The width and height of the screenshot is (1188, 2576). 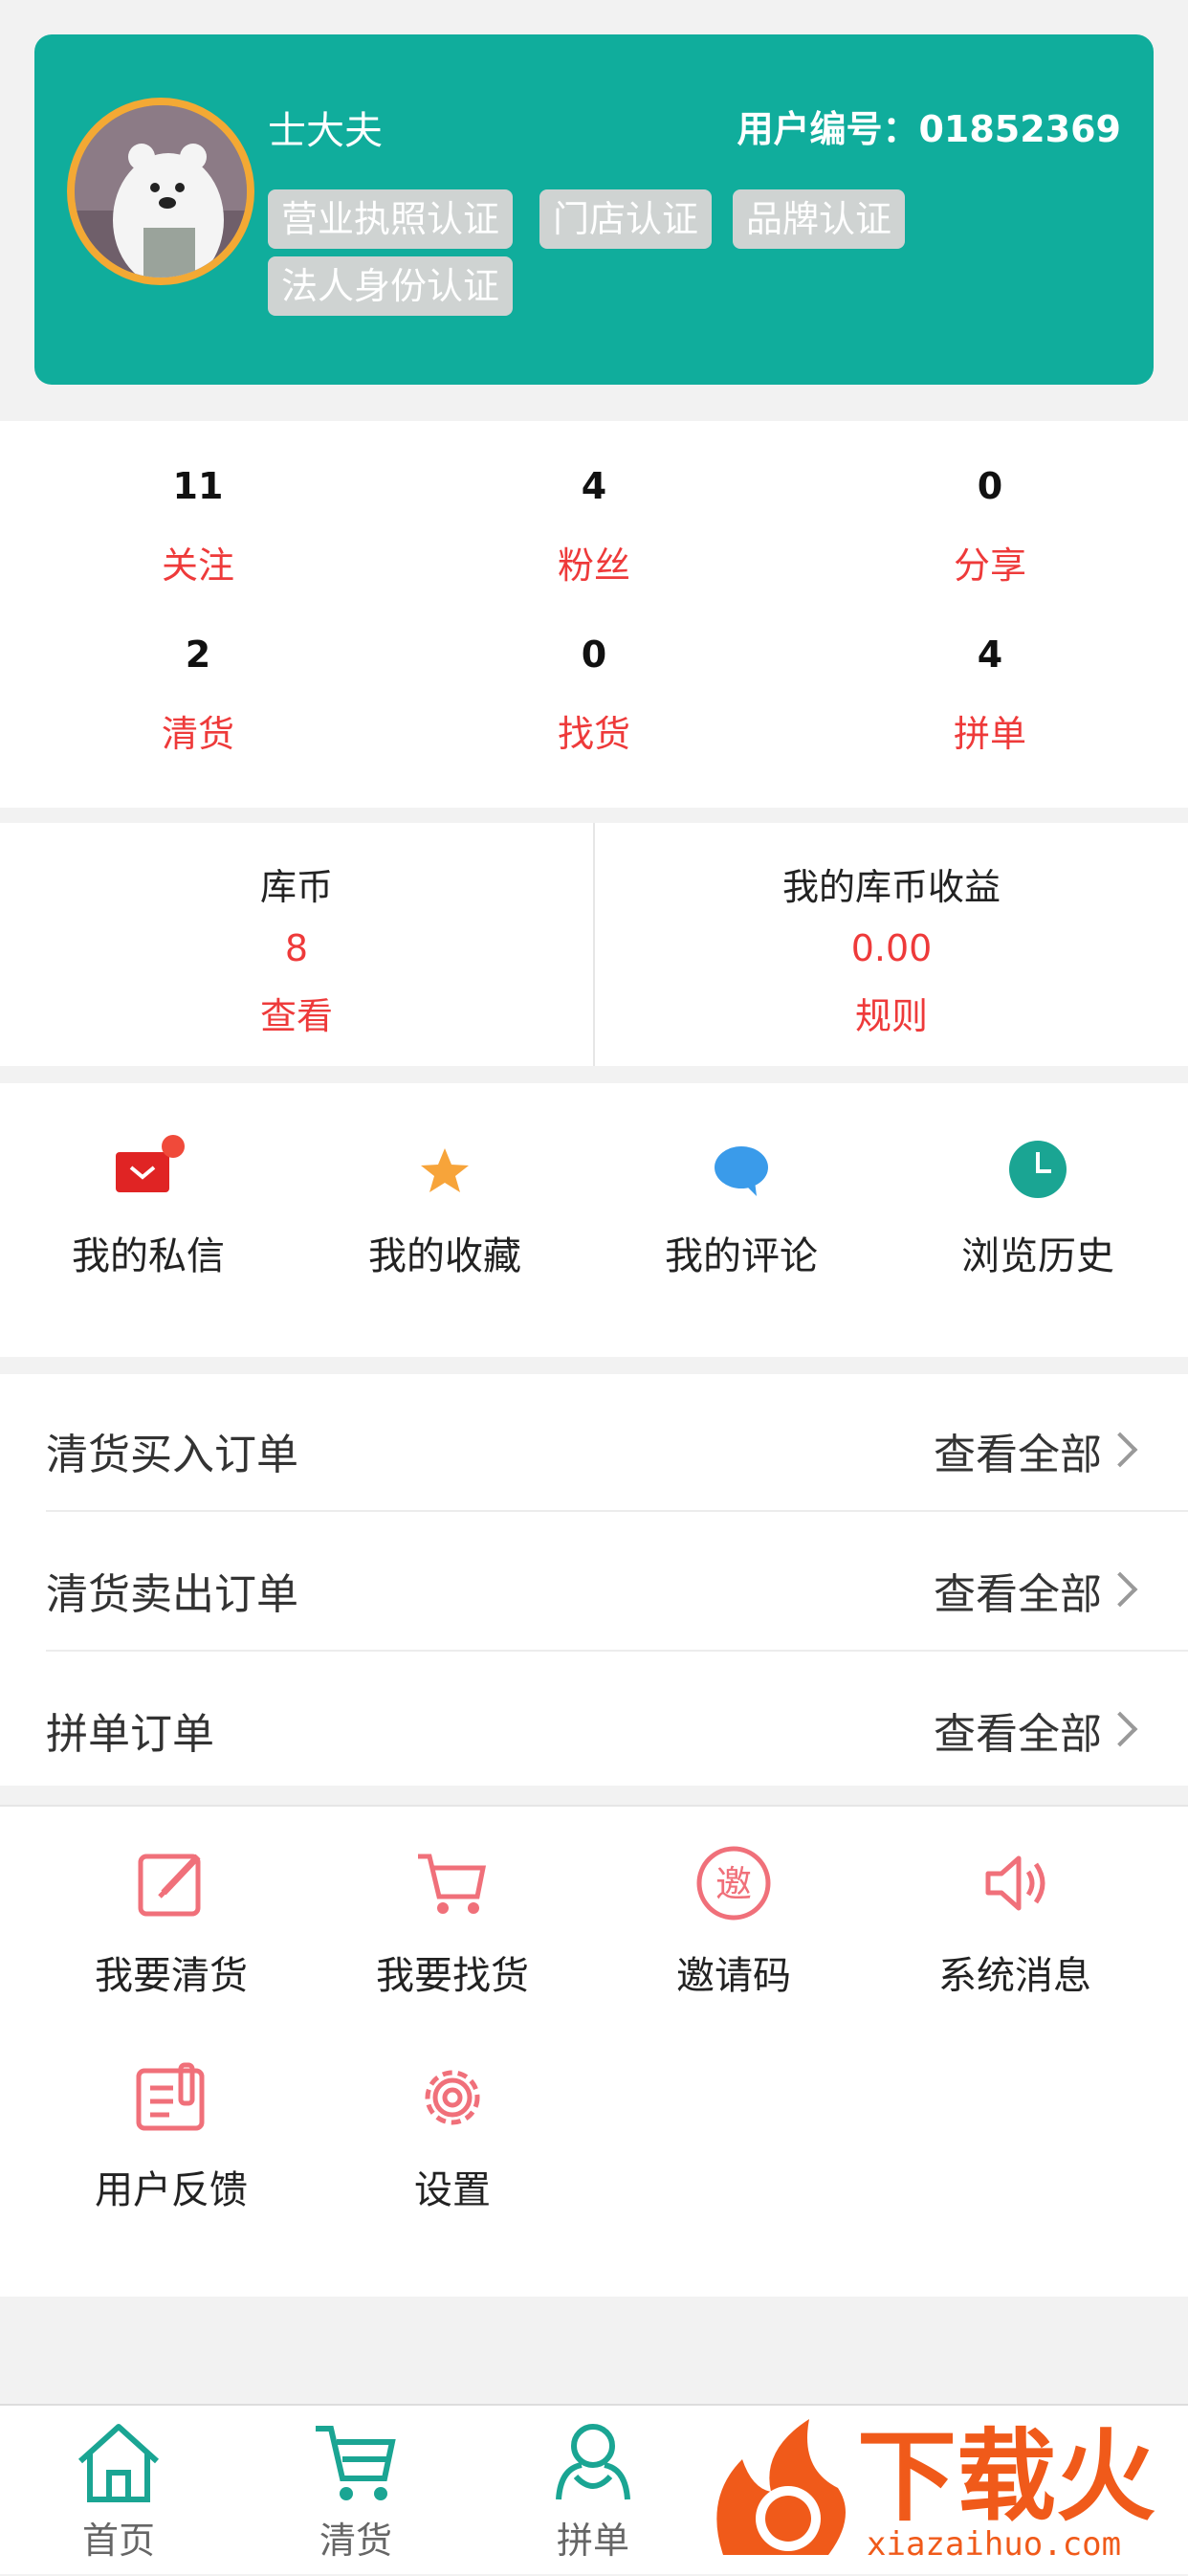 What do you see at coordinates (929, 129) in the screenshot?
I see `user-id: 用户编号：01852369` at bounding box center [929, 129].